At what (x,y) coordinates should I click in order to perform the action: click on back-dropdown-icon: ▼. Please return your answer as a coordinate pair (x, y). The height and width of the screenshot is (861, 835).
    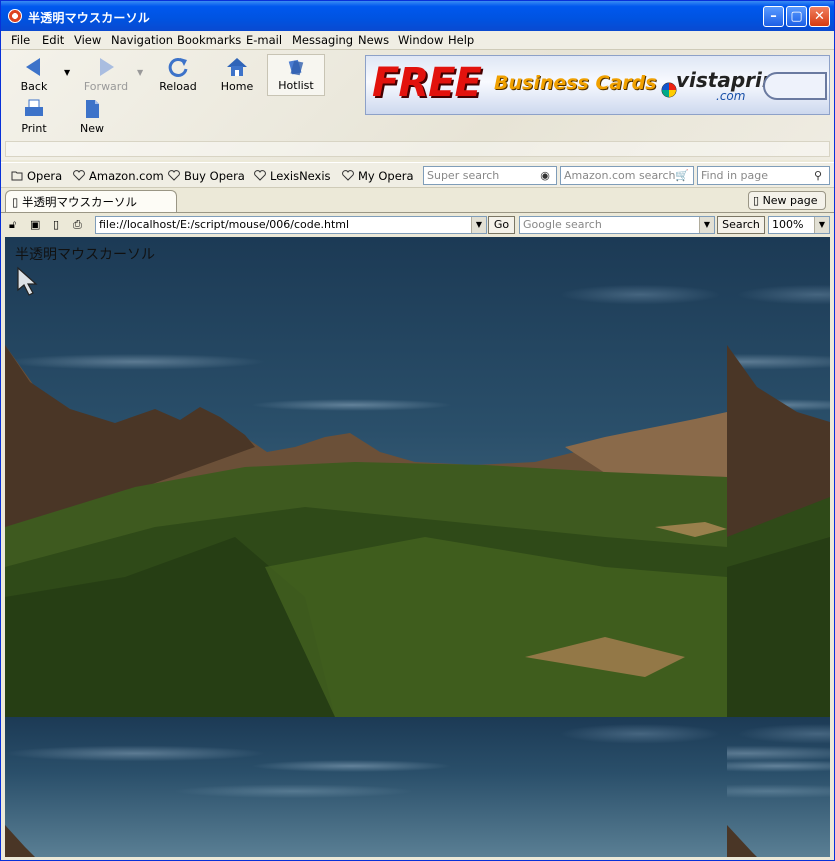
    Looking at the image, I should click on (67, 72).